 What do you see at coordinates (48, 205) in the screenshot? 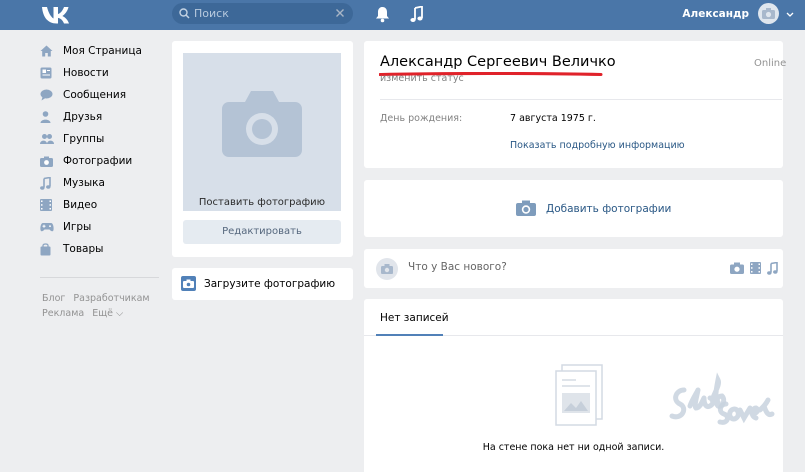
I see `video-icon` at bounding box center [48, 205].